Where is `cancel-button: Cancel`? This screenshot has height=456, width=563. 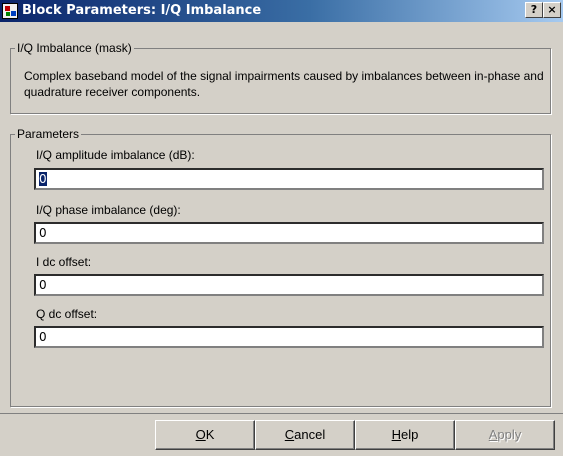
cancel-button: Cancel is located at coordinates (305, 435).